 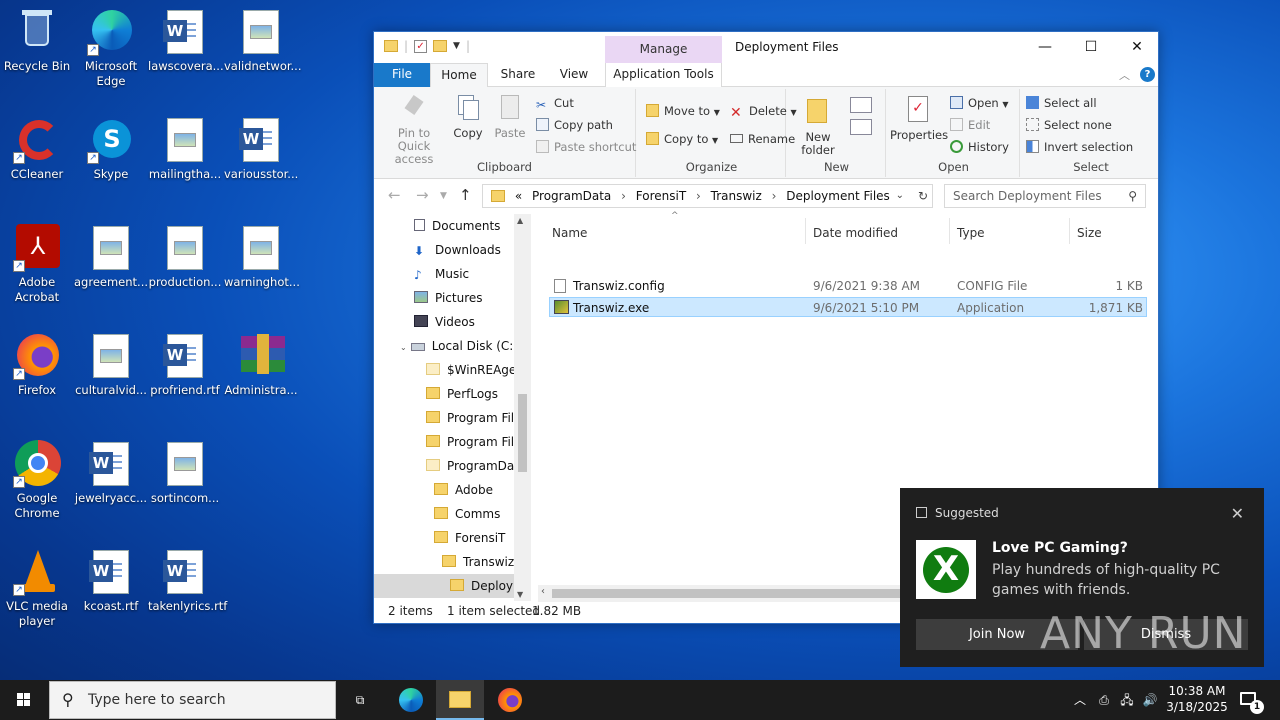 What do you see at coordinates (1080, 700) in the screenshot?
I see `chevron-up-icon: ︿` at bounding box center [1080, 700].